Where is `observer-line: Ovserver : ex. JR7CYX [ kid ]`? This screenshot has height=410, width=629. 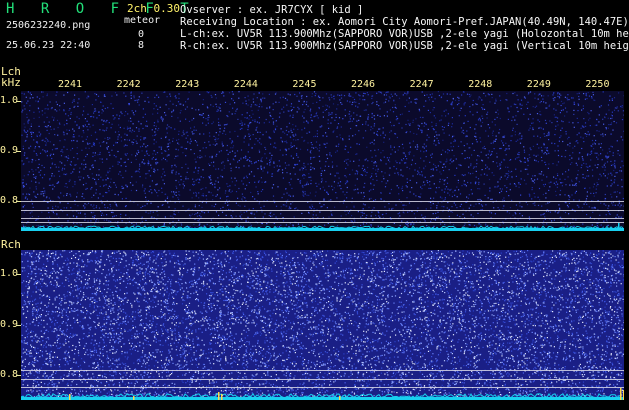 observer-line: Ovserver : ex. JR7CYX [ kid ] is located at coordinates (272, 10).